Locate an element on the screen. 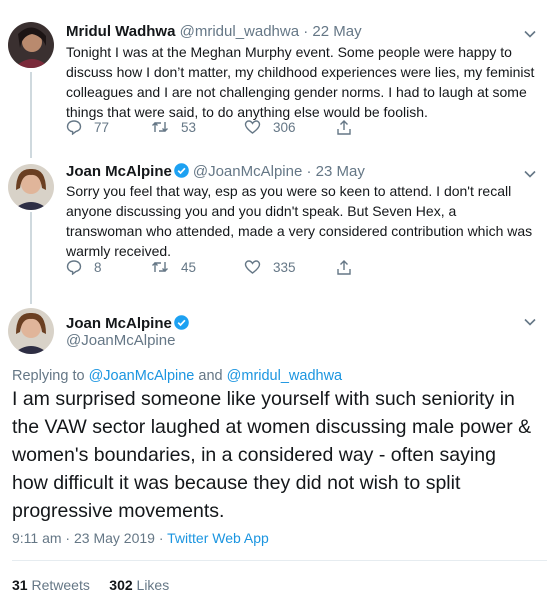 The height and width of the screenshot is (600, 559). reply-button: 77 is located at coordinates (87, 127).